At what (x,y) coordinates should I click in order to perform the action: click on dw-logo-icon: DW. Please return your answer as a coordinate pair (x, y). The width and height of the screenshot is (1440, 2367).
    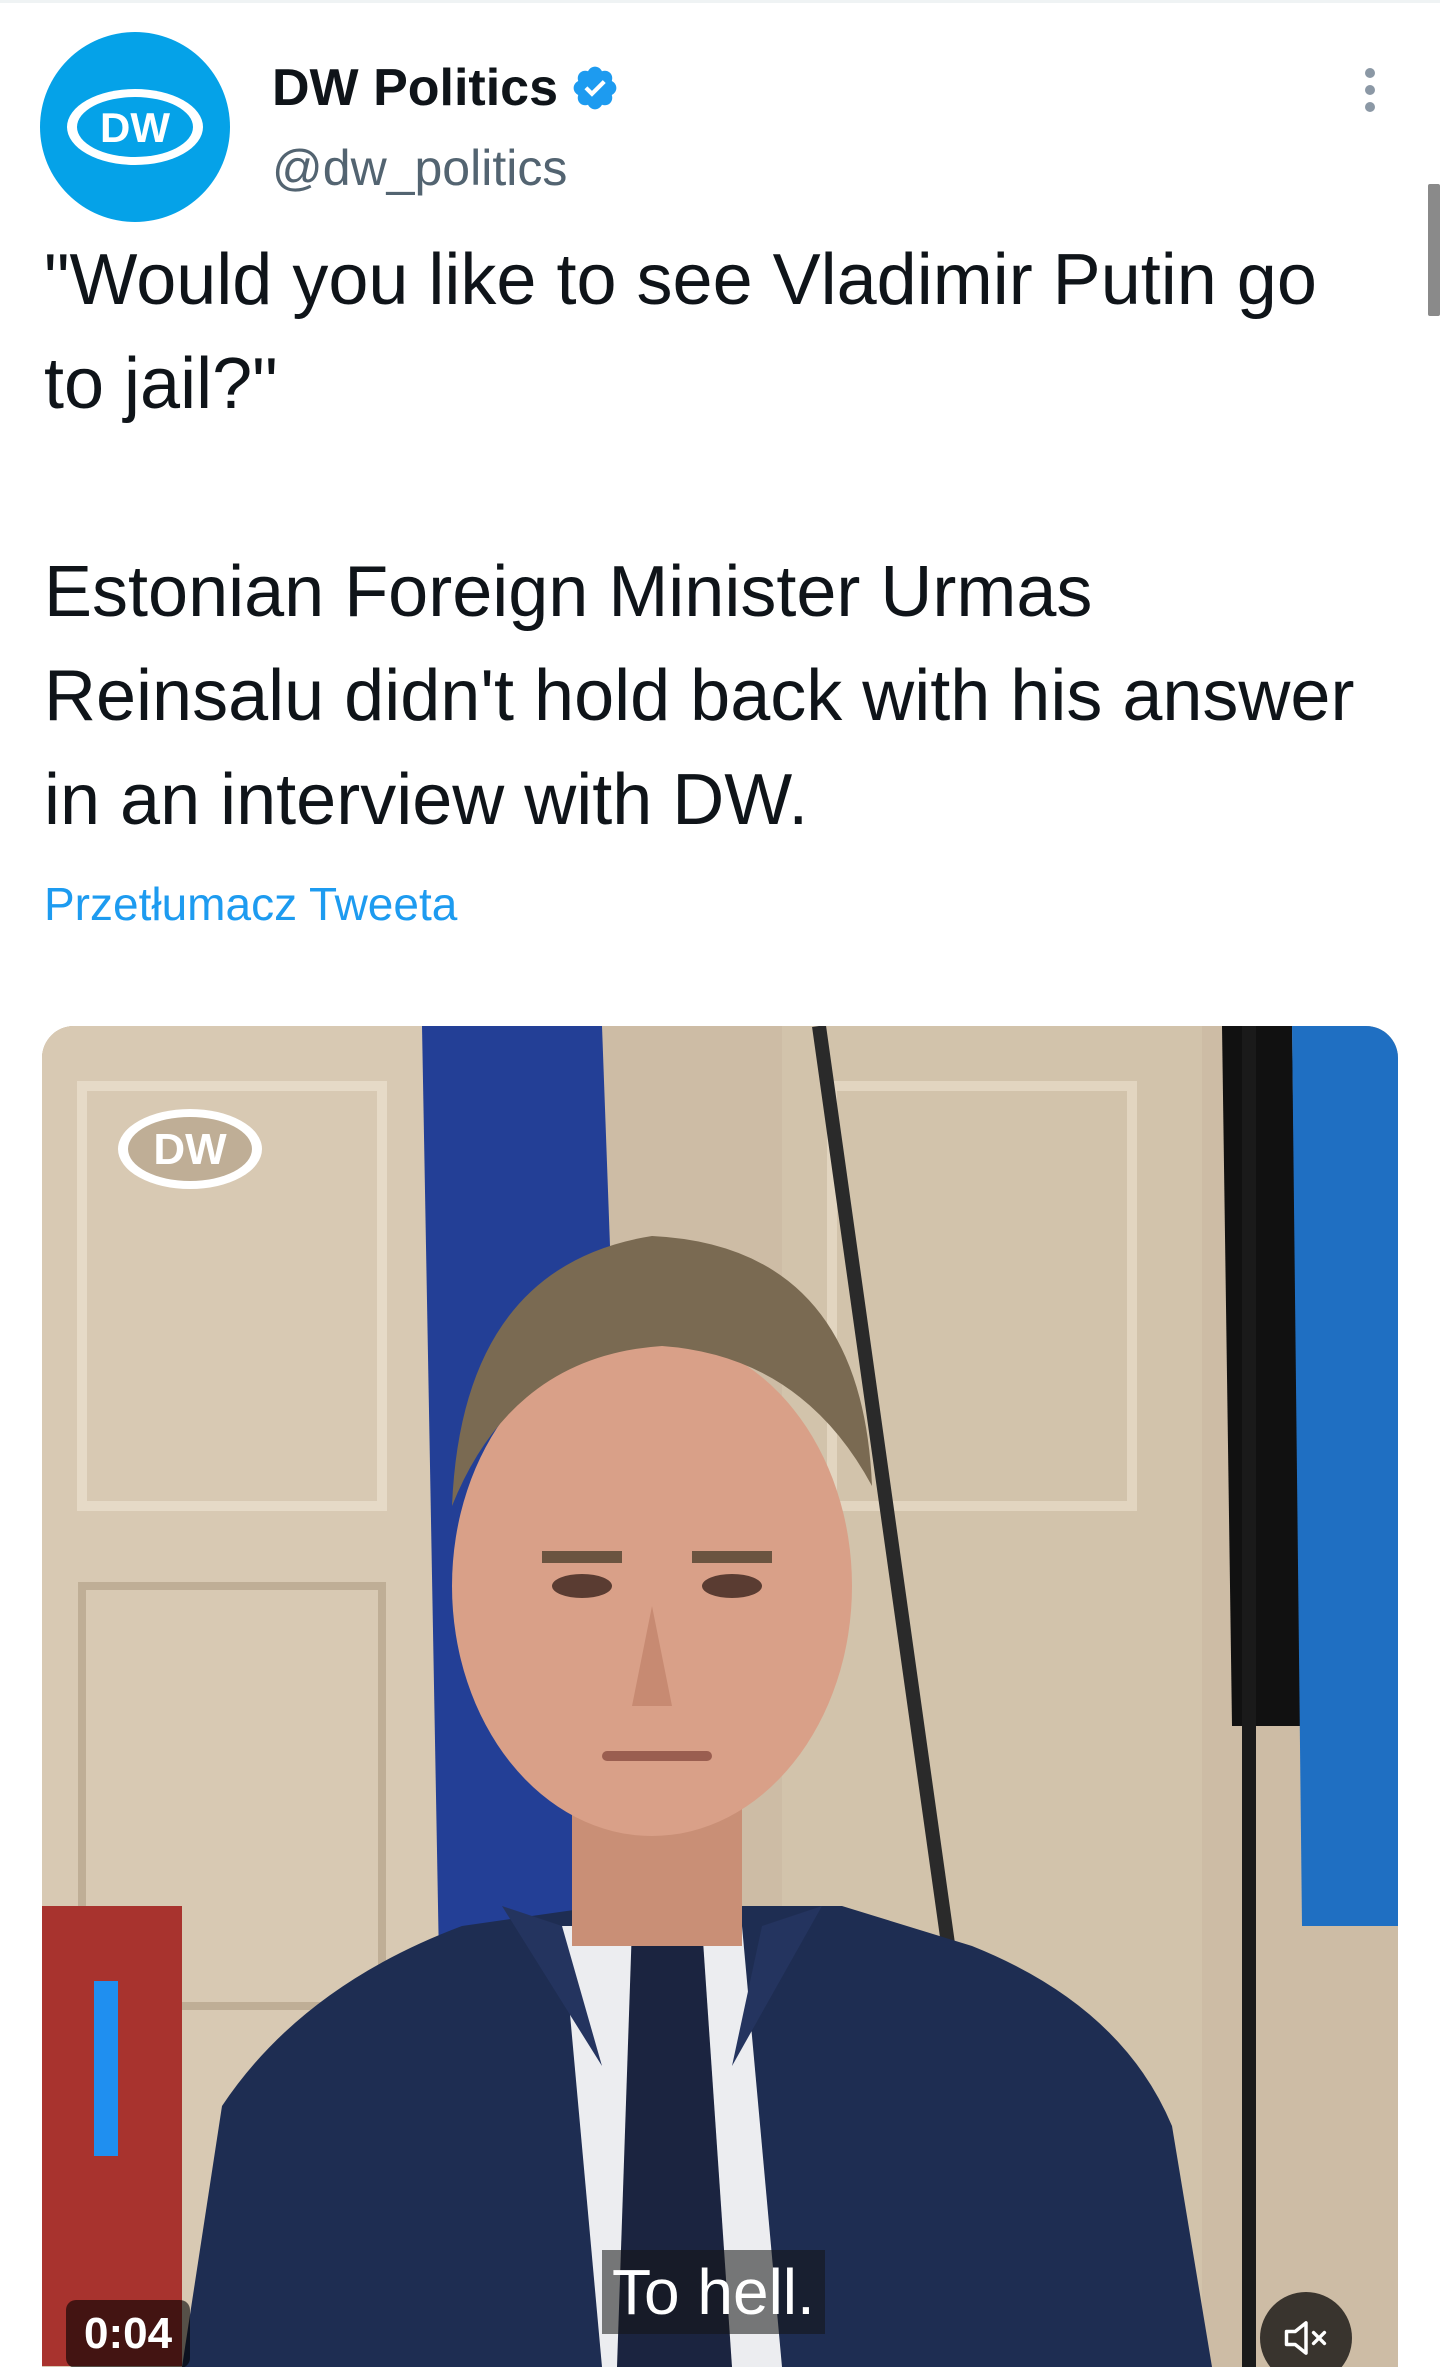
    Looking at the image, I should click on (135, 127).